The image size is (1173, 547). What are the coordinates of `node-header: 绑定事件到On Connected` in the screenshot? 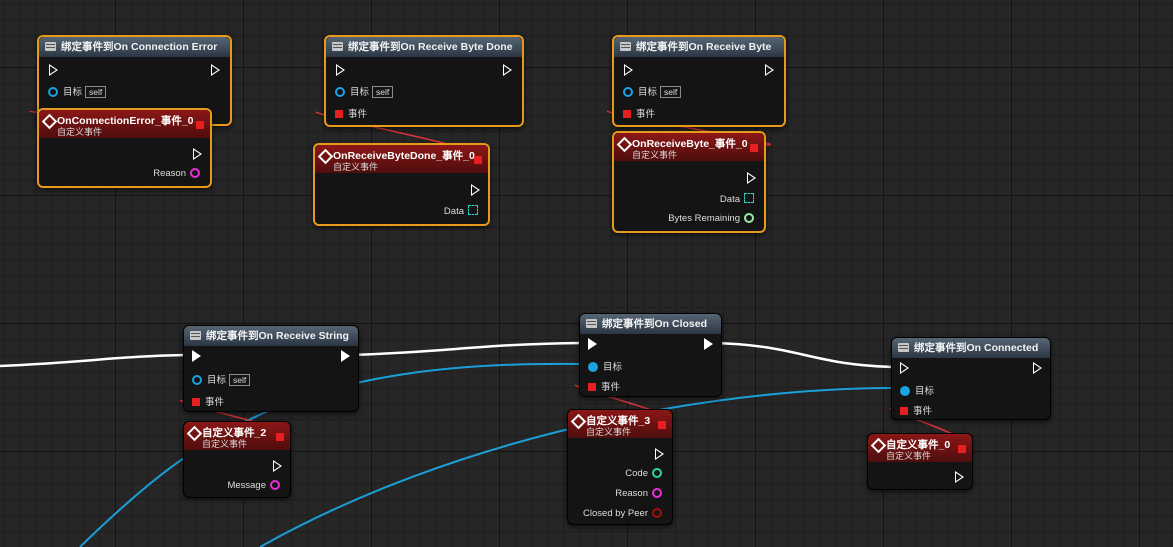 It's located at (971, 348).